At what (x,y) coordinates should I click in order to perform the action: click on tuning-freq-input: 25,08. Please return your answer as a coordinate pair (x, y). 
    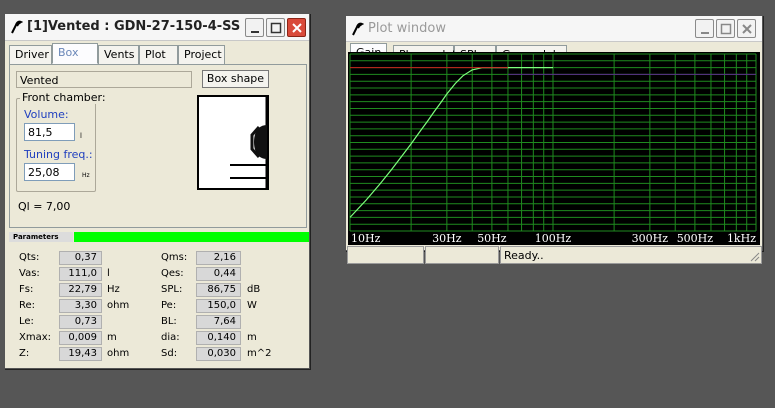
    Looking at the image, I should click on (49, 172).